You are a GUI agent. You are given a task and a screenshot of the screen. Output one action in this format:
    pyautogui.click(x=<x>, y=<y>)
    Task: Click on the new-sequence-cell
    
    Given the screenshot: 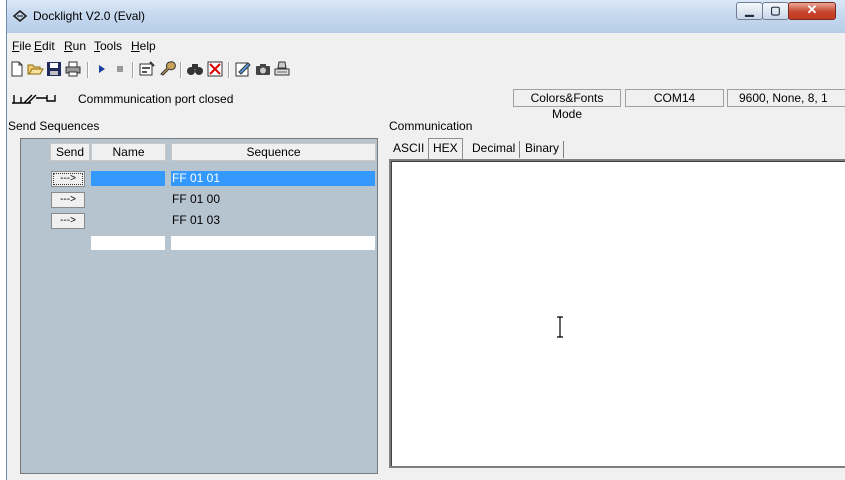 What is the action you would take?
    pyautogui.click(x=273, y=243)
    